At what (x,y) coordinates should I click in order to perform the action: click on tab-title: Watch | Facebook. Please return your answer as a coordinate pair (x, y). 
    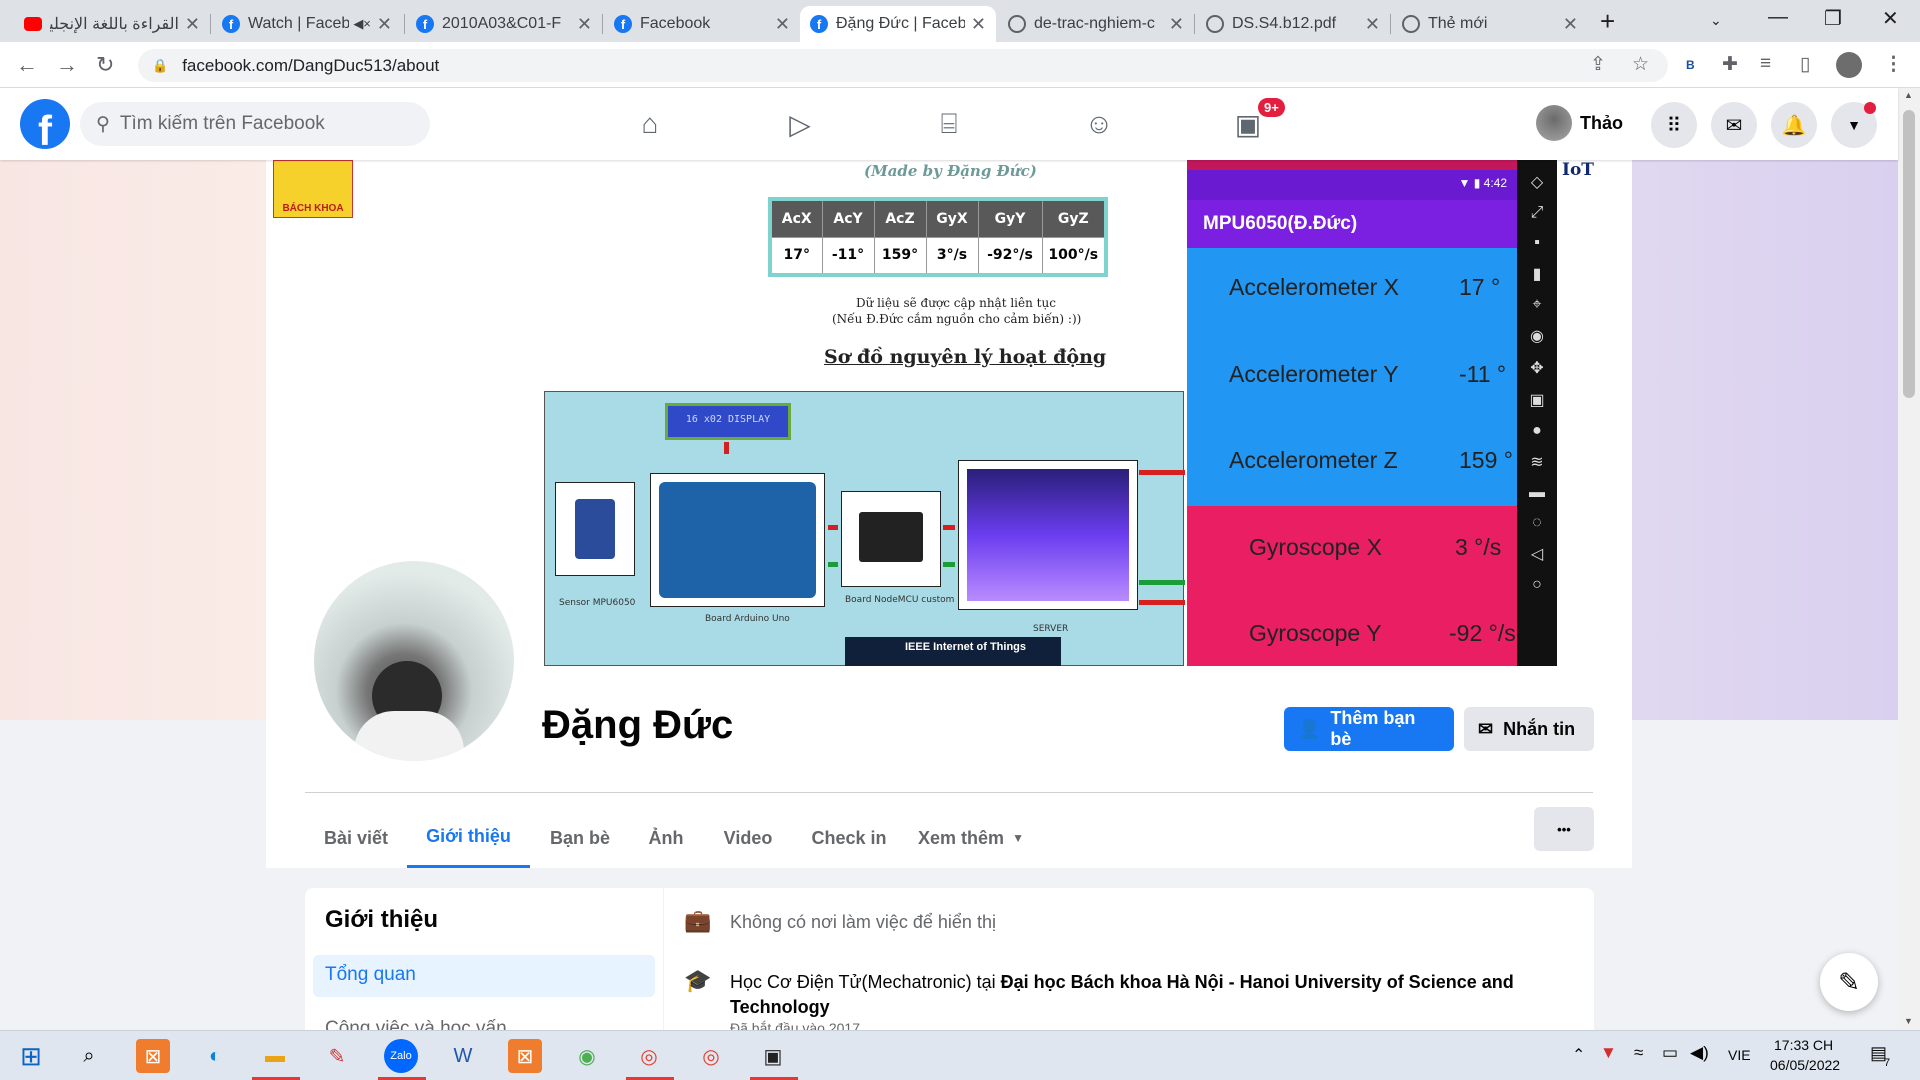
    Looking at the image, I should click on (299, 23).